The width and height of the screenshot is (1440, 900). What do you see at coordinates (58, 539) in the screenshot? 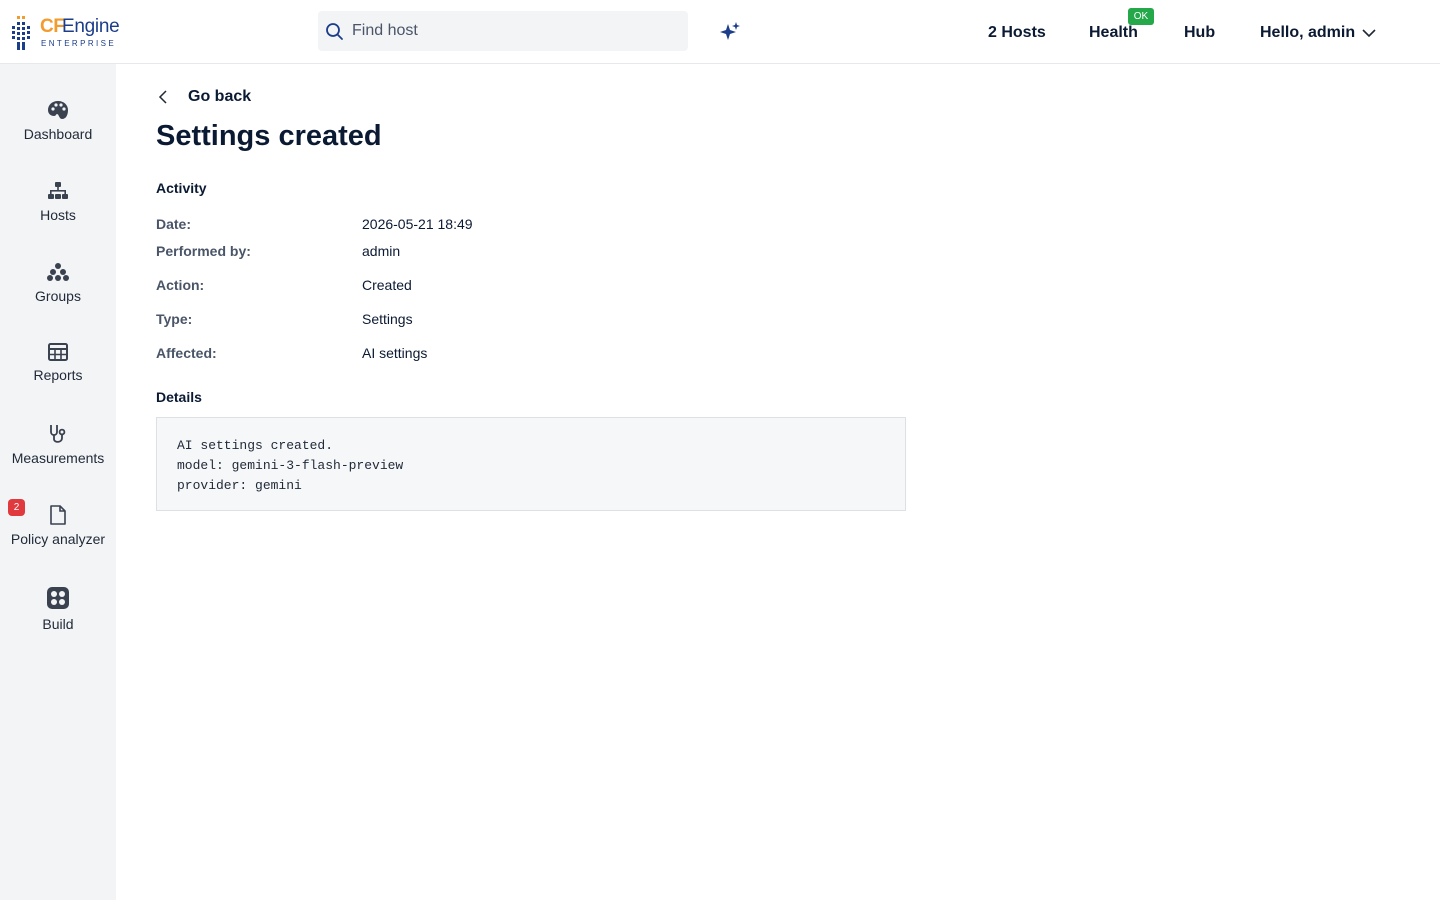
I see `sidebar-item-label: Policy analyzer` at bounding box center [58, 539].